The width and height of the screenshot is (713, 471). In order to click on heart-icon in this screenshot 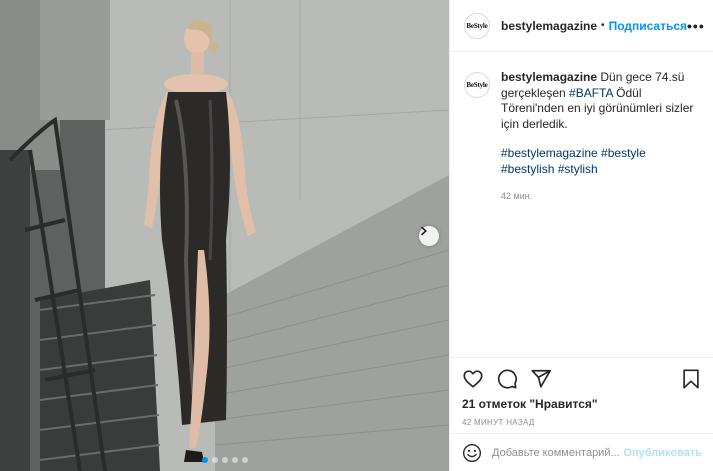, I will do `click(473, 379)`.